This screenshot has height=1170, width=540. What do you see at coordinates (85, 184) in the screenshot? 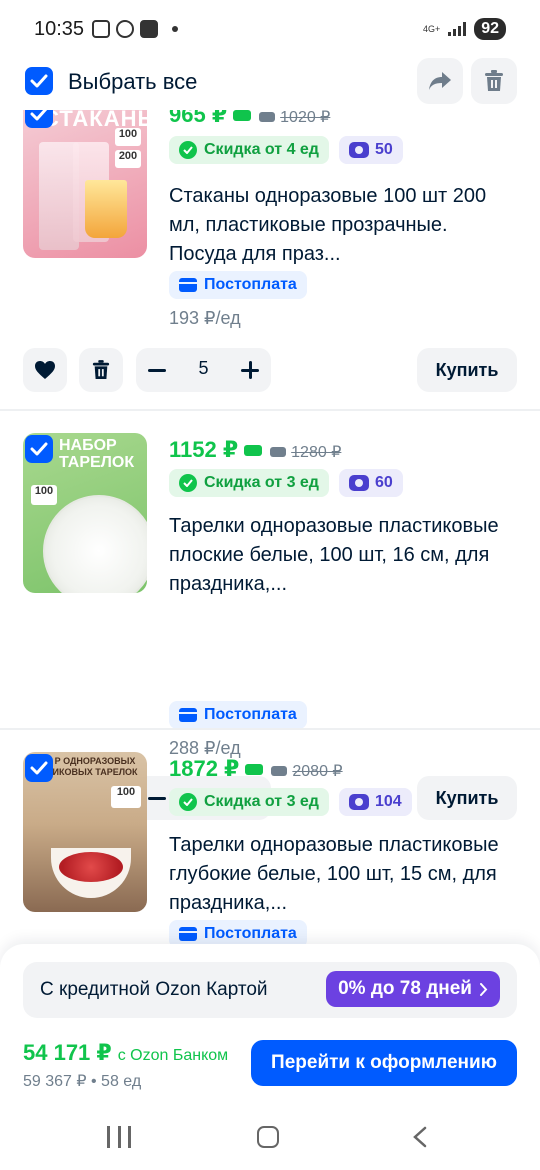
I see `product-image: СТАКАНЫ 100 200` at bounding box center [85, 184].